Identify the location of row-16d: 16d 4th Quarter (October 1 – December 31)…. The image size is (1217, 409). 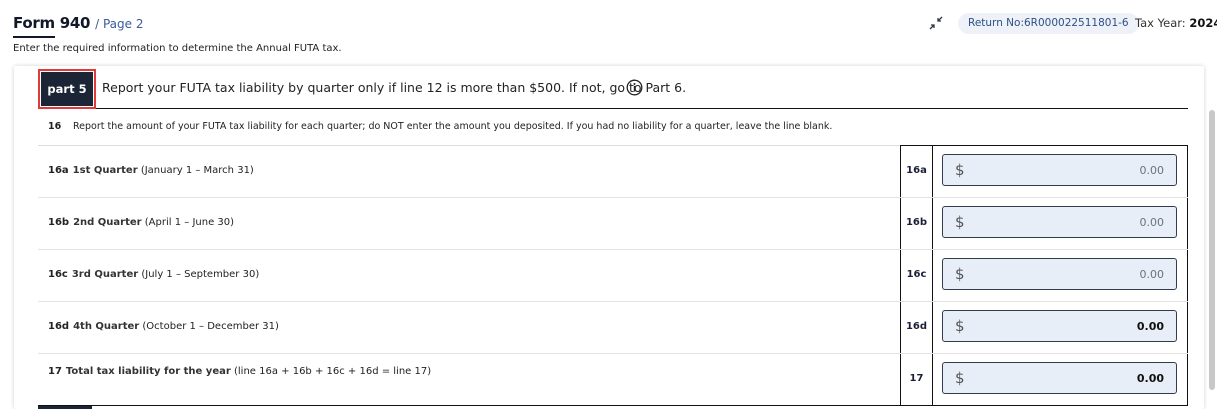
(613, 328).